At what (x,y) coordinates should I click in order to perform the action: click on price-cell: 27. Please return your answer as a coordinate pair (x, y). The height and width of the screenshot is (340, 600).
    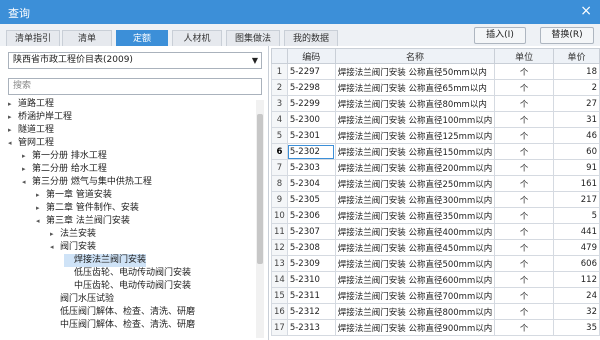
    Looking at the image, I should click on (576, 103).